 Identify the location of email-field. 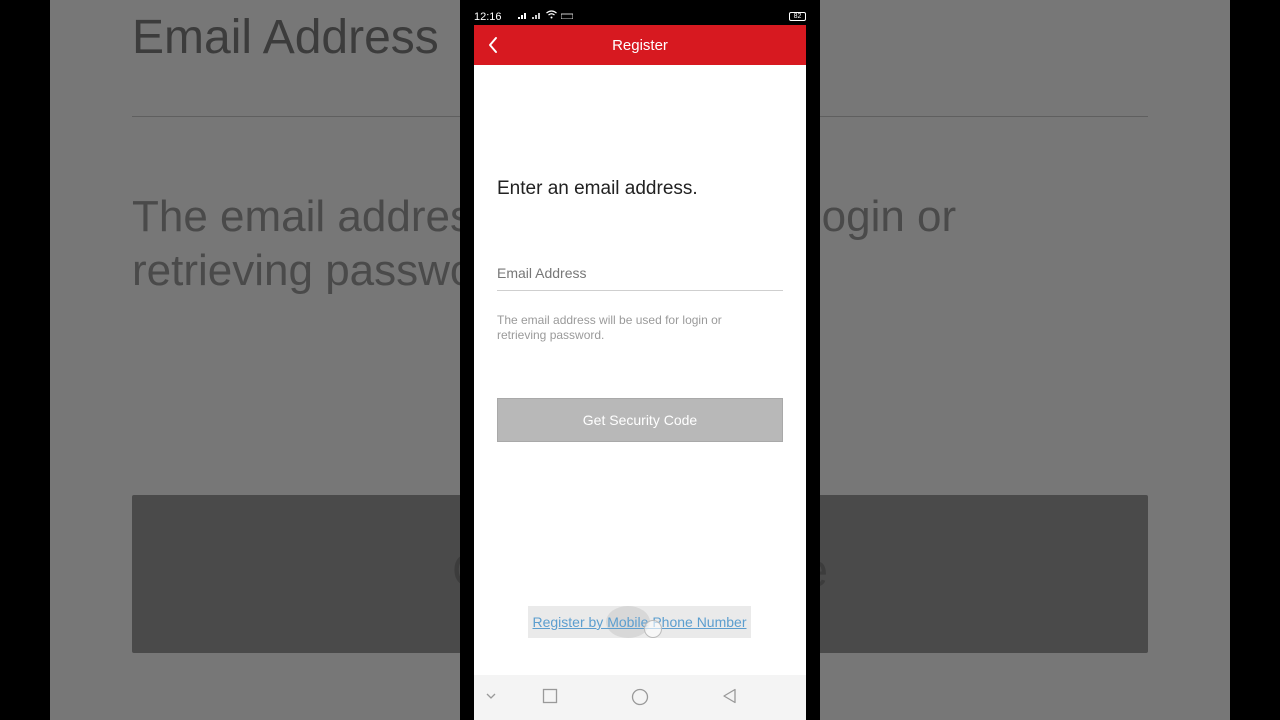
(640, 273).